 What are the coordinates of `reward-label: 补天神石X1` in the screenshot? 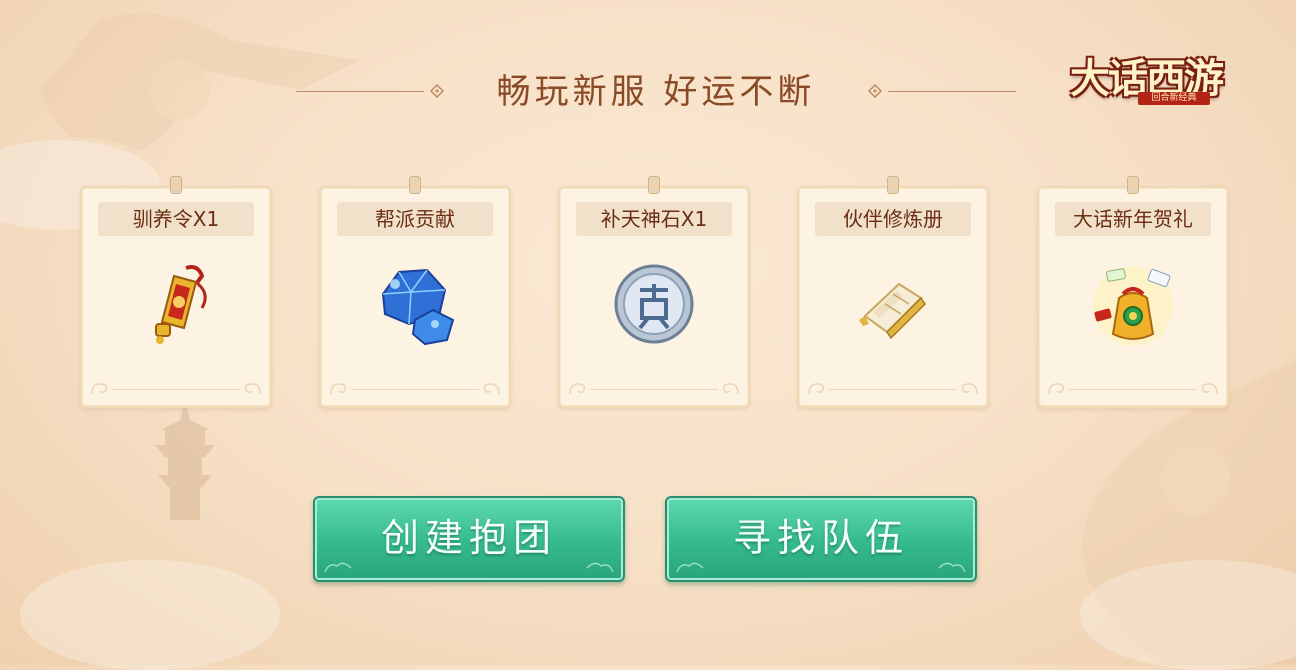 It's located at (654, 219).